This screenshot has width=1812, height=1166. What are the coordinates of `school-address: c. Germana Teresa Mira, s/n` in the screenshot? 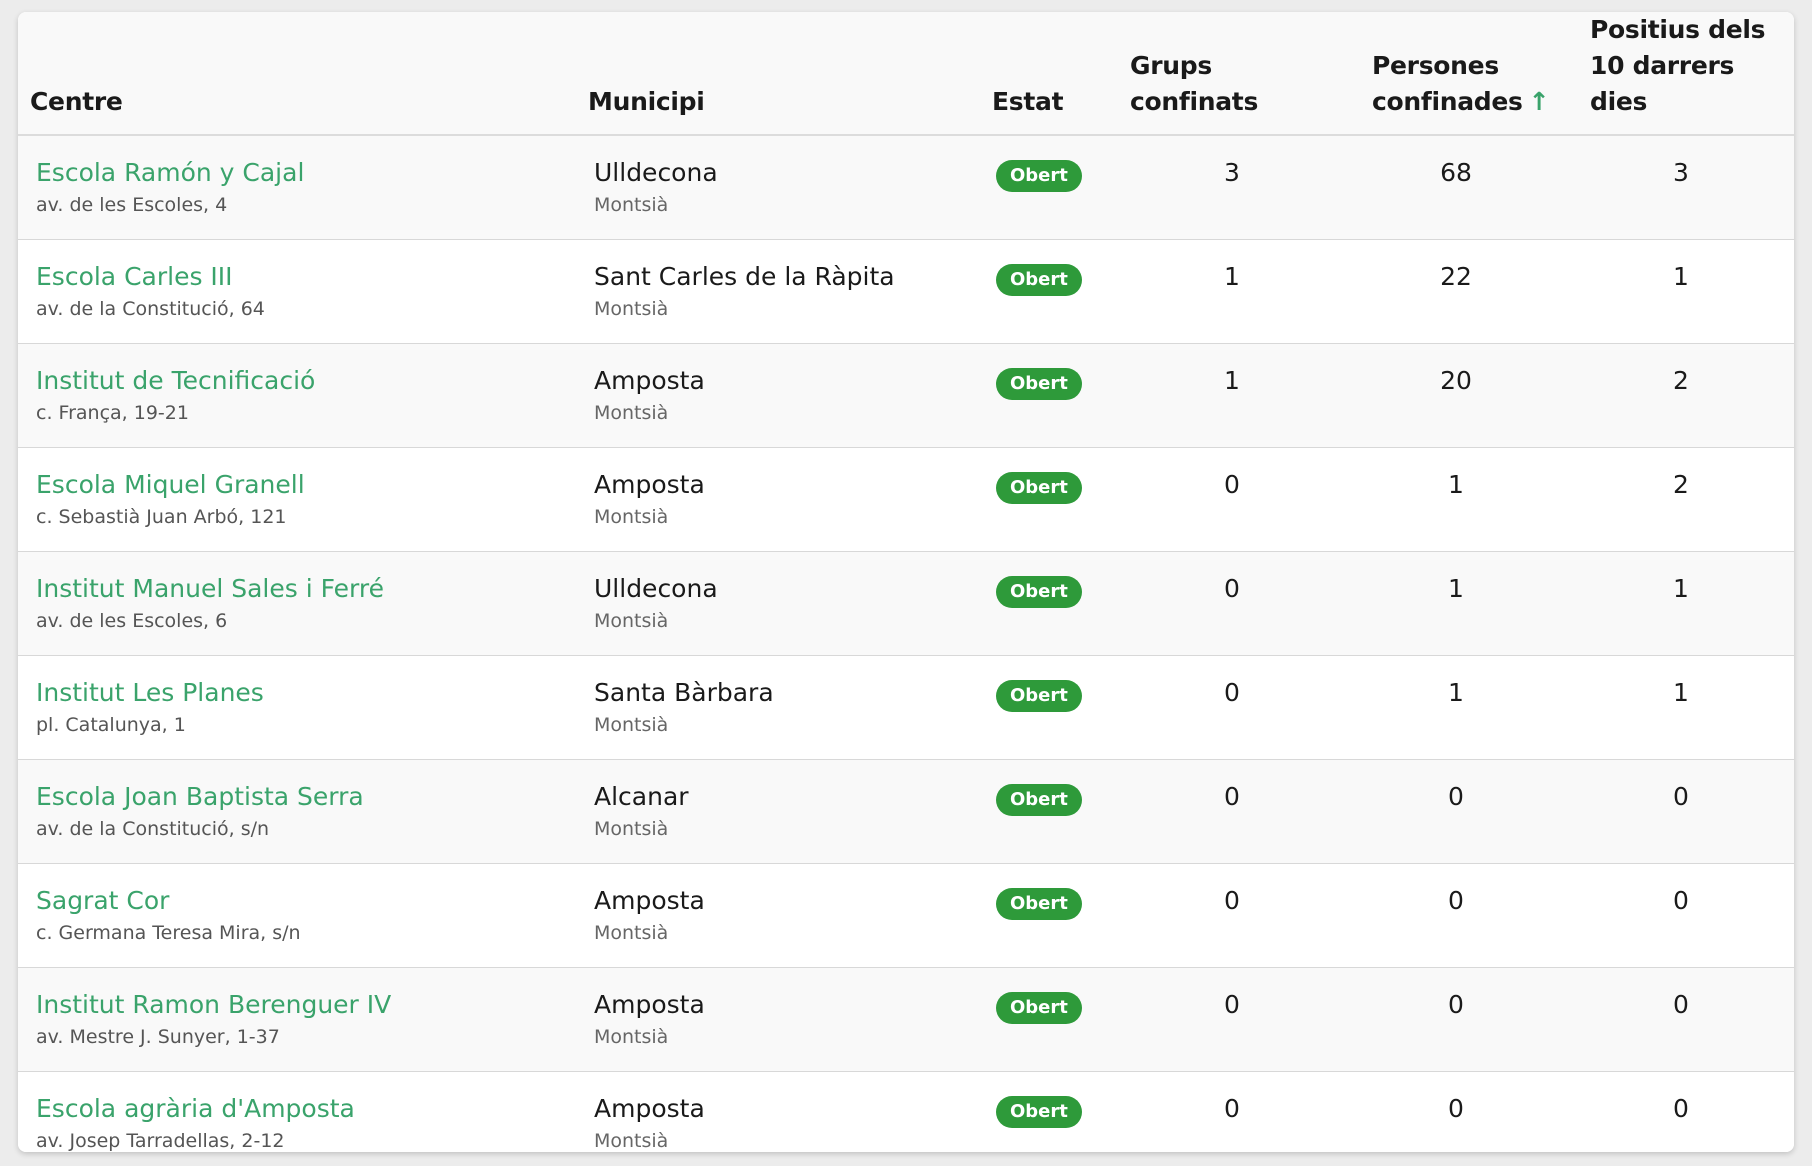 It's located at (168, 932).